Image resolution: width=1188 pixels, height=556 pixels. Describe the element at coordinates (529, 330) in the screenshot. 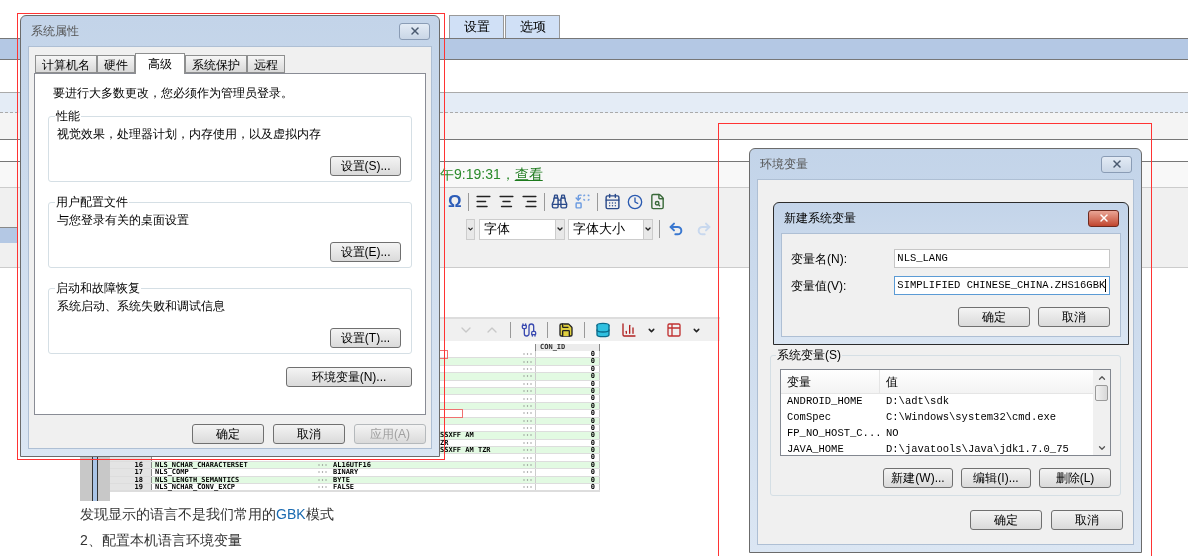

I see `connector-icon` at that location.